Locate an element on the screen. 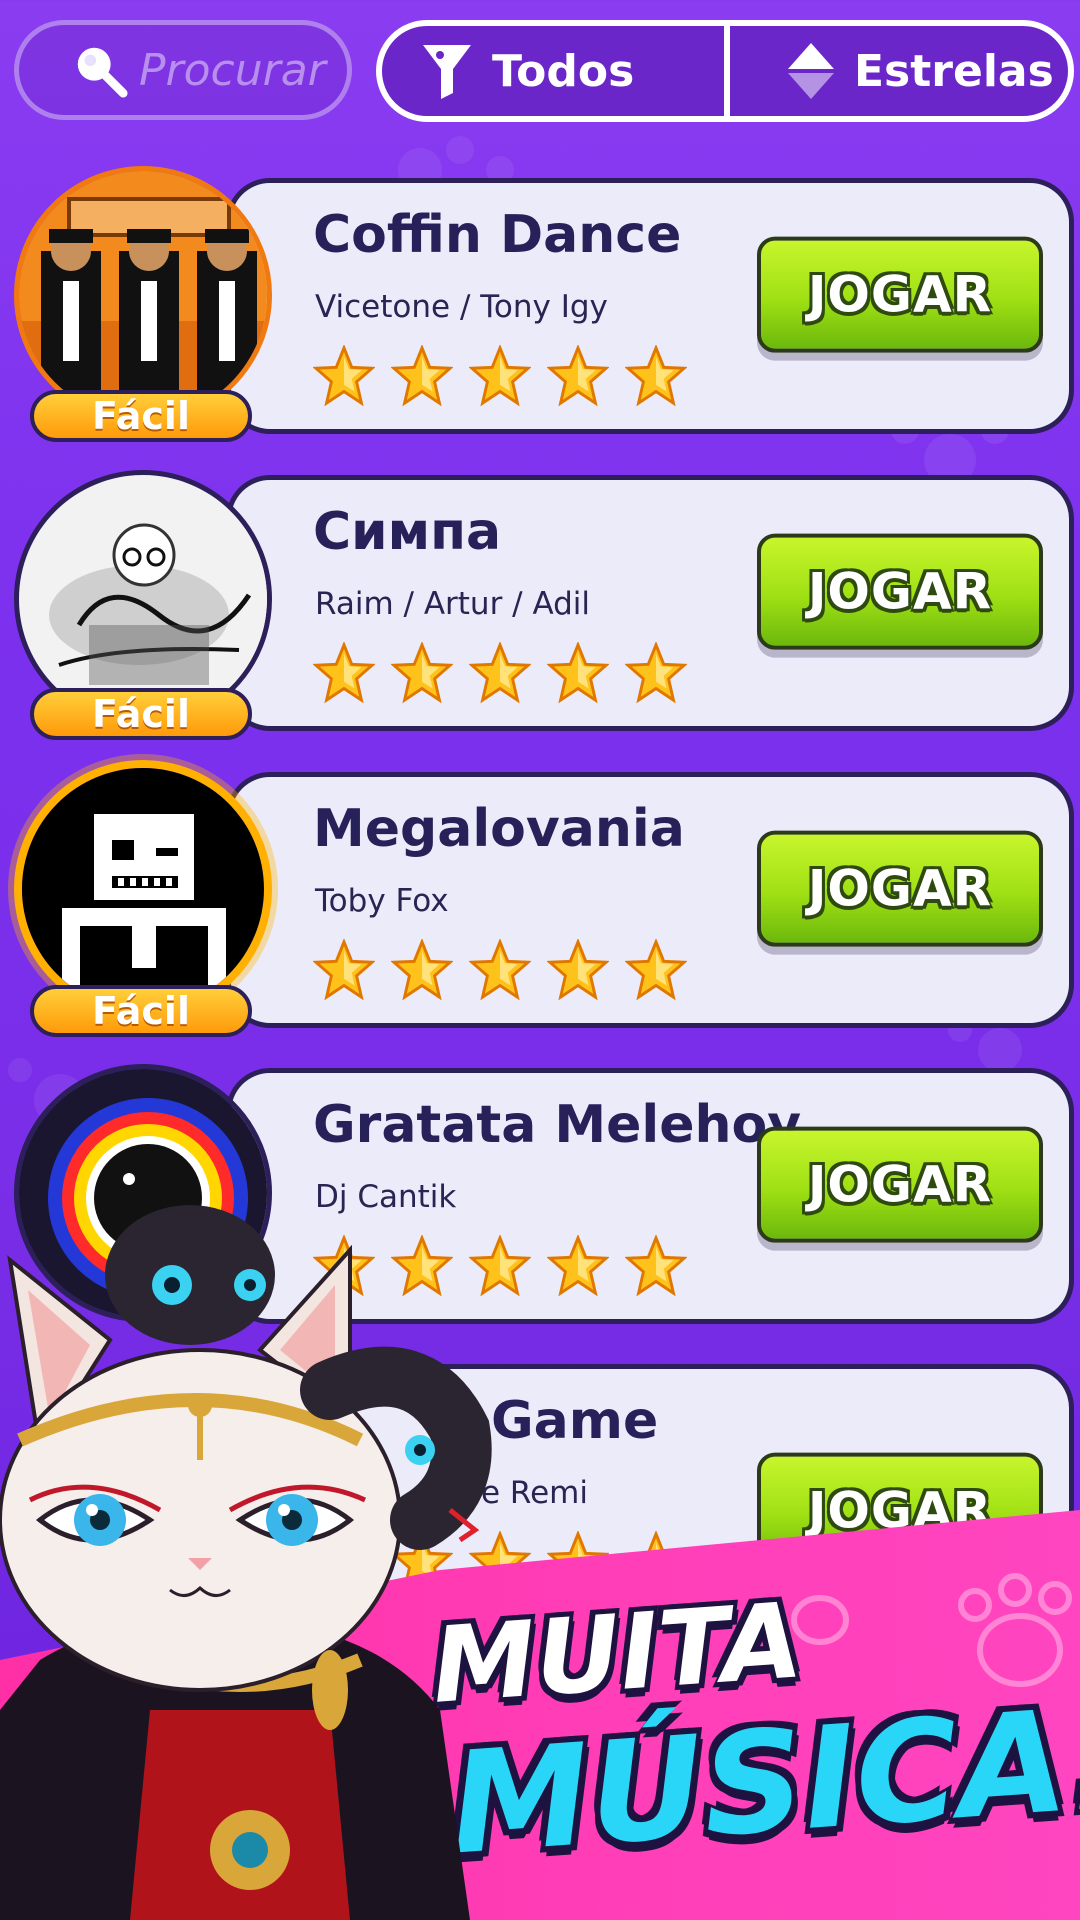 This screenshot has height=1920, width=1080. song-title: Coffin Dance is located at coordinates (497, 235).